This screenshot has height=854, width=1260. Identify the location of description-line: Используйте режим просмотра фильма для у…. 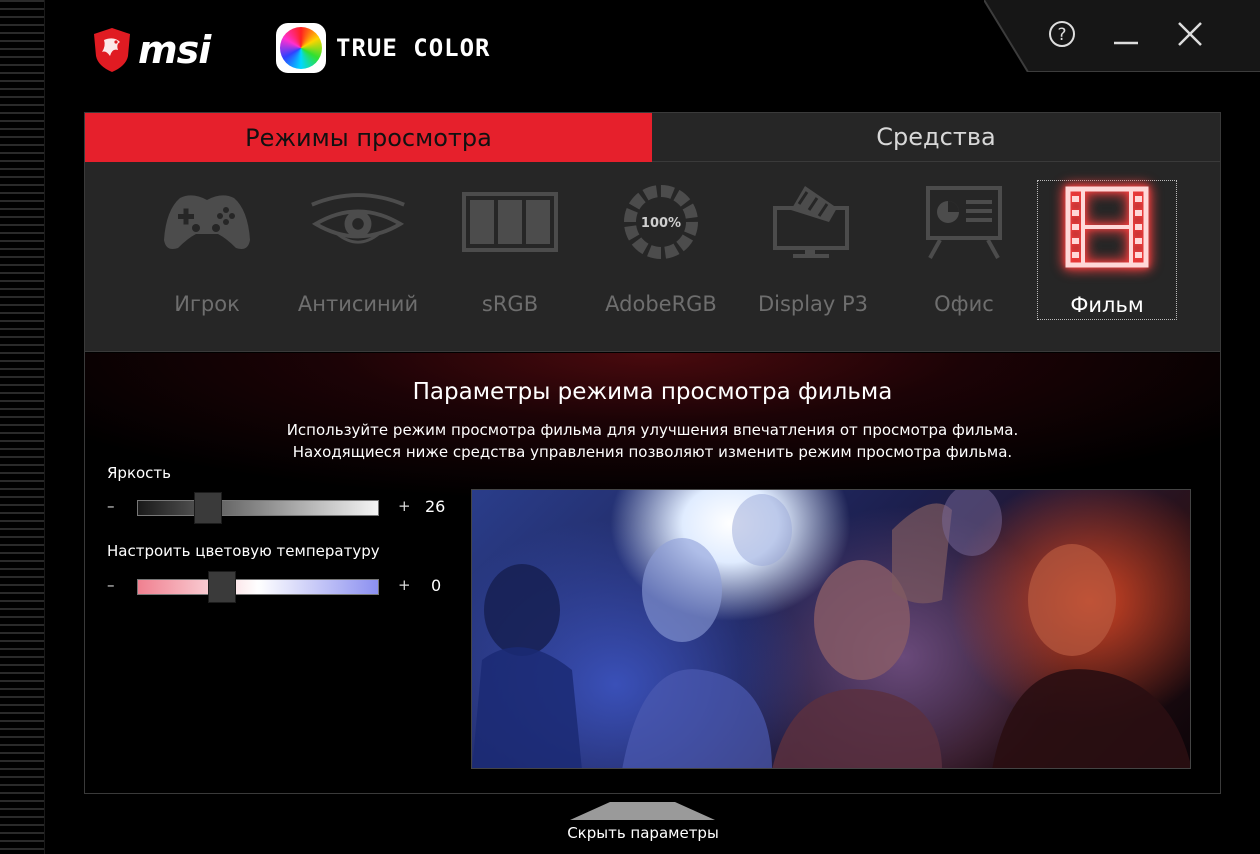
(652, 430).